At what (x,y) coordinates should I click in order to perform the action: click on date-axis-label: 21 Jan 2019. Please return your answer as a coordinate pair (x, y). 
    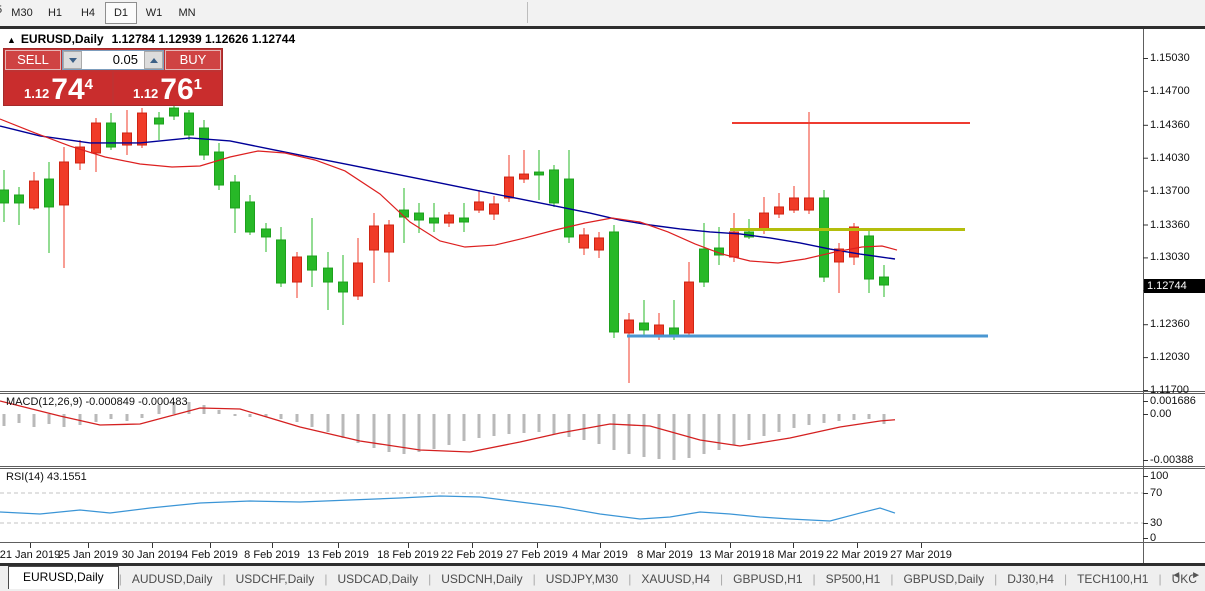
    Looking at the image, I should click on (30, 555).